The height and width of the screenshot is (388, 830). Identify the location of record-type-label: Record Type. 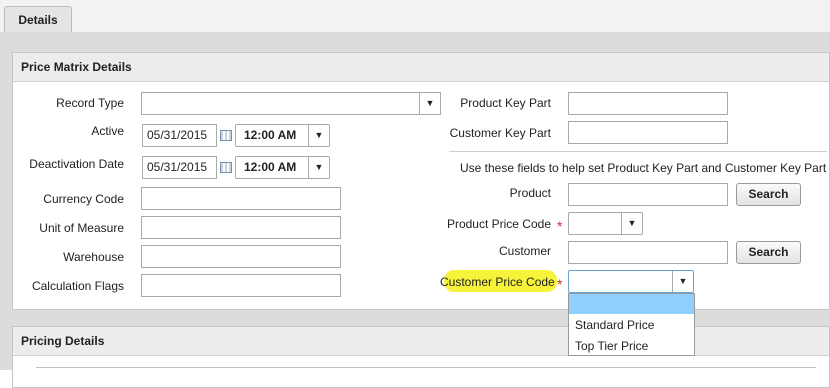
(90, 103).